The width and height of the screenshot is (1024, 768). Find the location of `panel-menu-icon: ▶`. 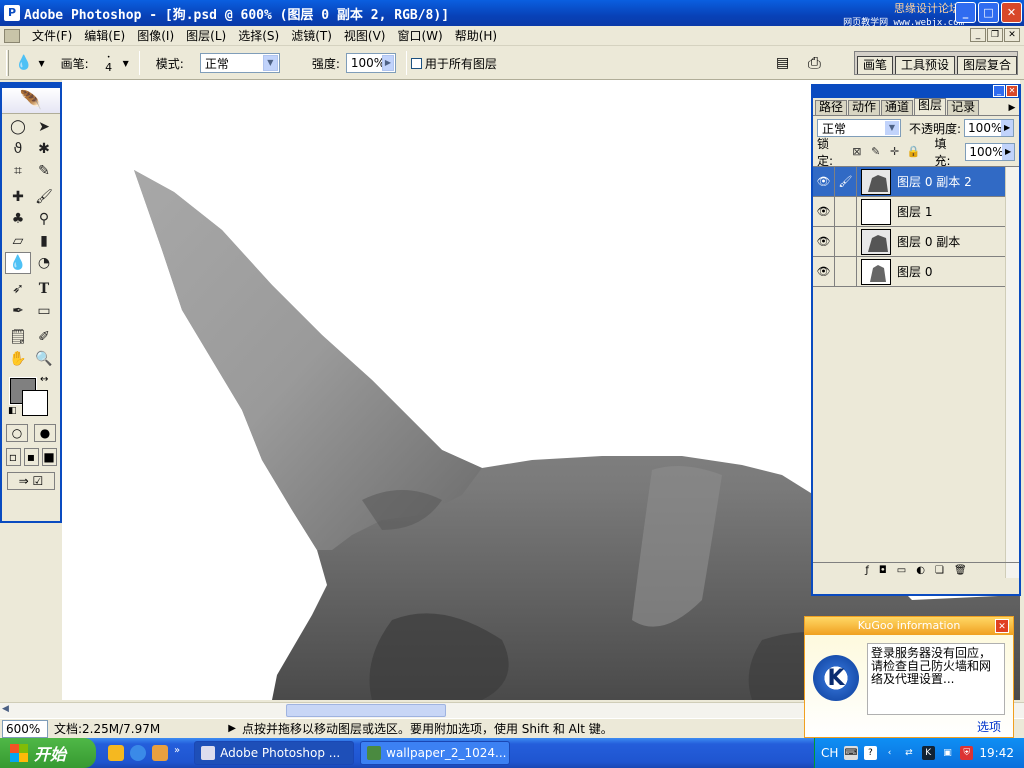

panel-menu-icon: ▶ is located at coordinates (1012, 108).